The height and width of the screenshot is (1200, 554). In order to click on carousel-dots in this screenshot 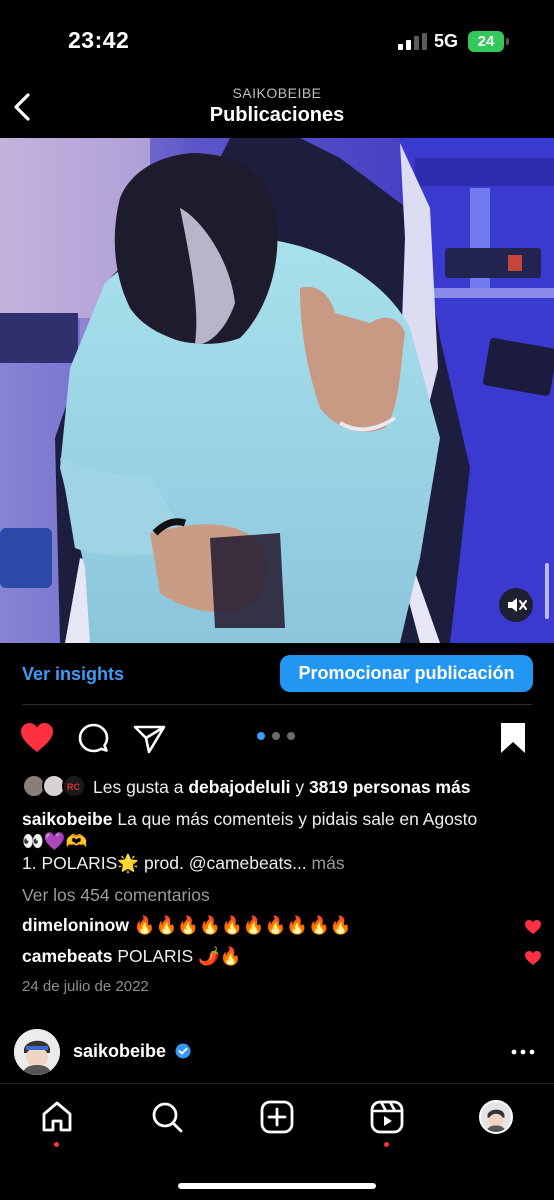, I will do `click(277, 737)`.